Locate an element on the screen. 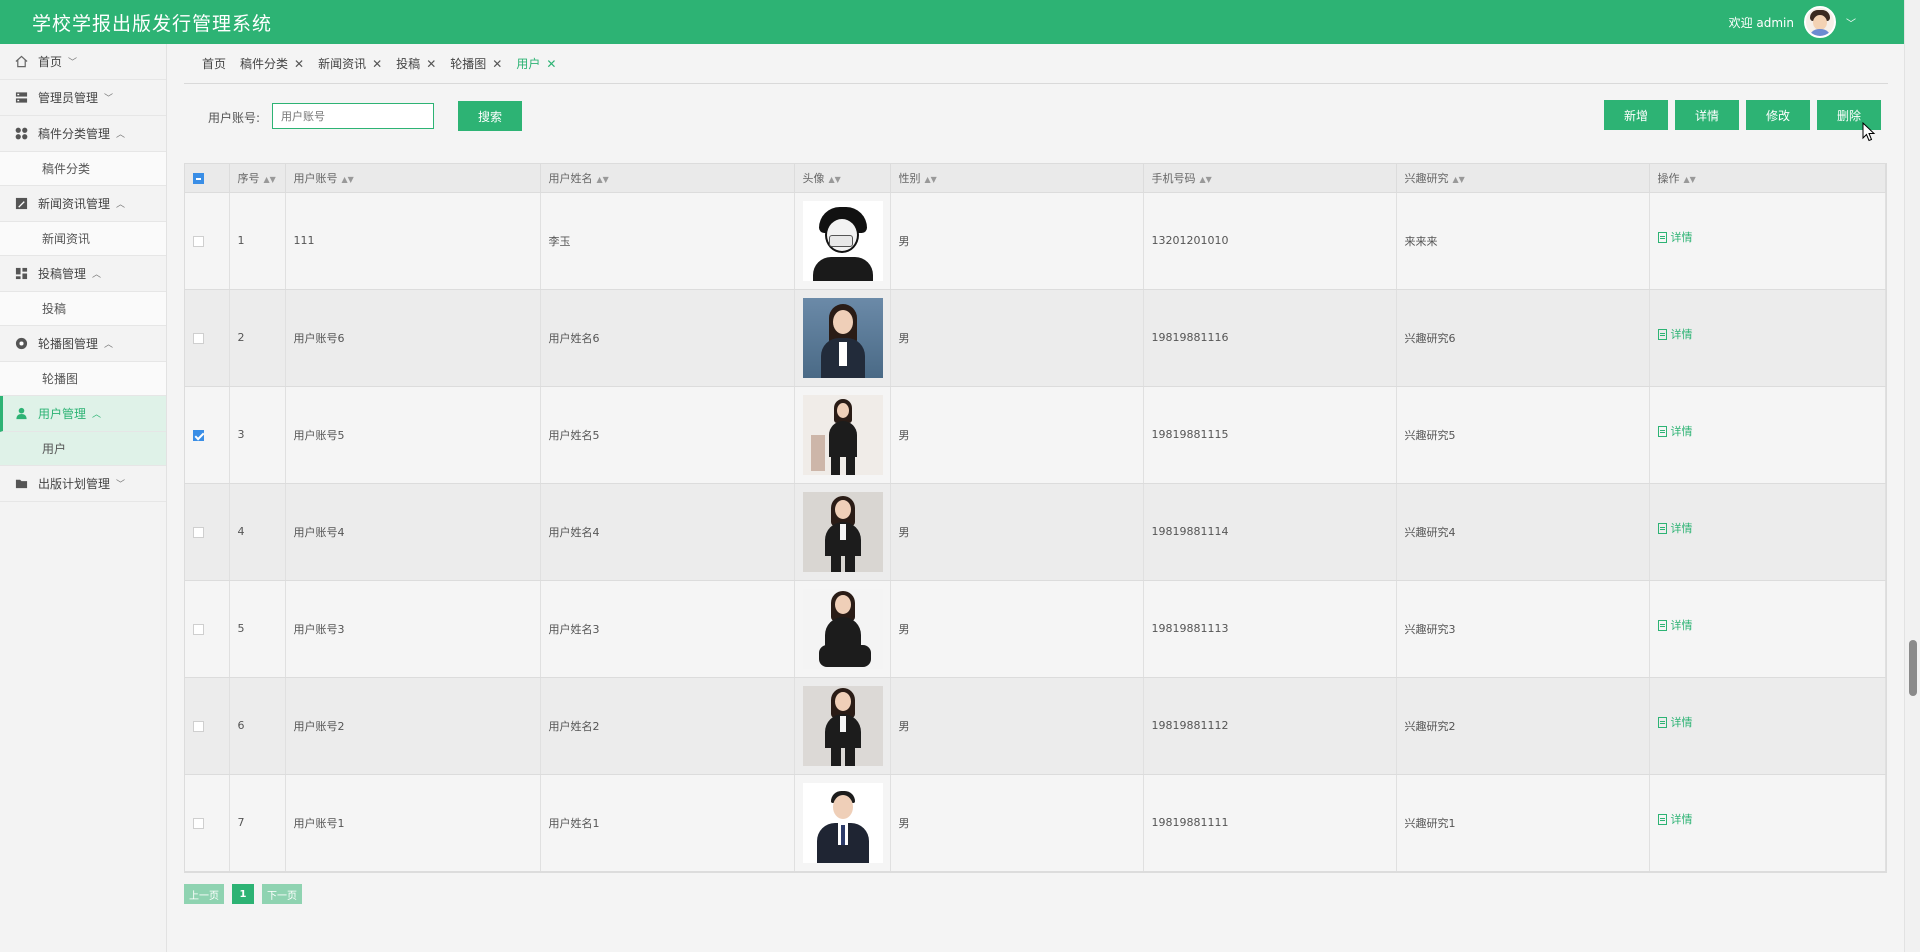  row-index: 7 is located at coordinates (257, 823).